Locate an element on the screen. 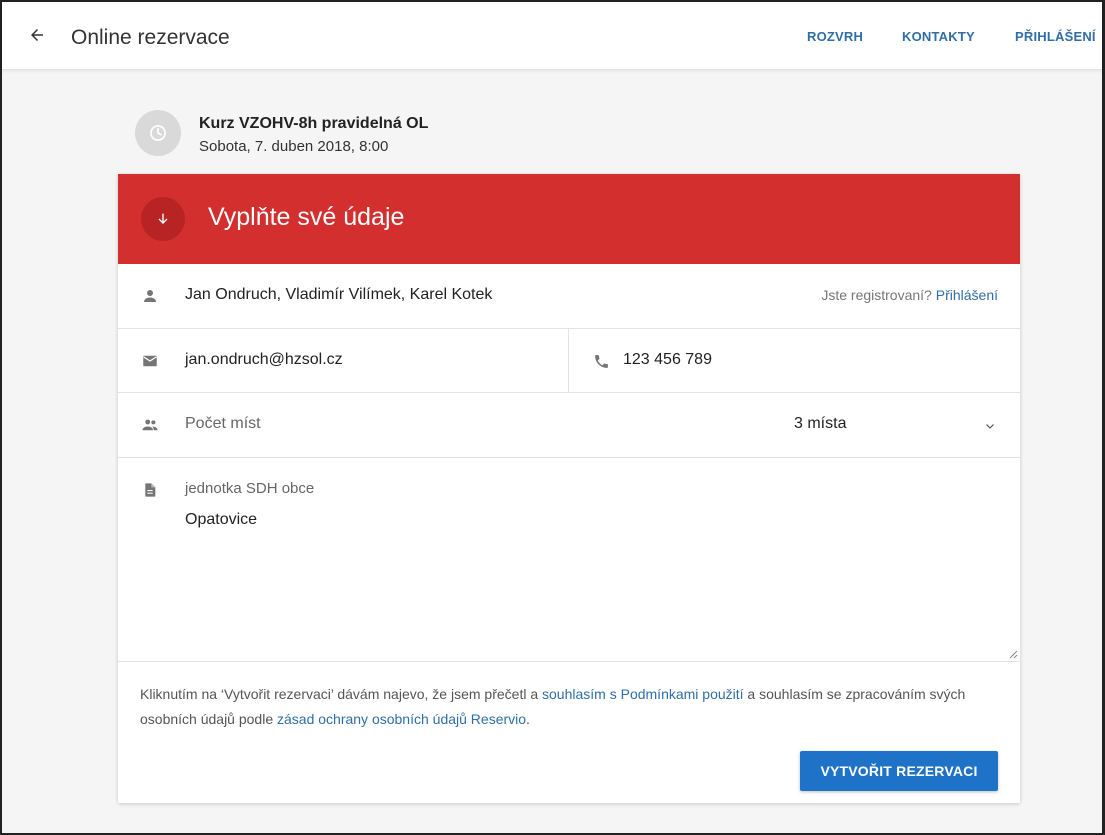 The image size is (1105, 835). seats-label: Počet míst is located at coordinates (223, 423).